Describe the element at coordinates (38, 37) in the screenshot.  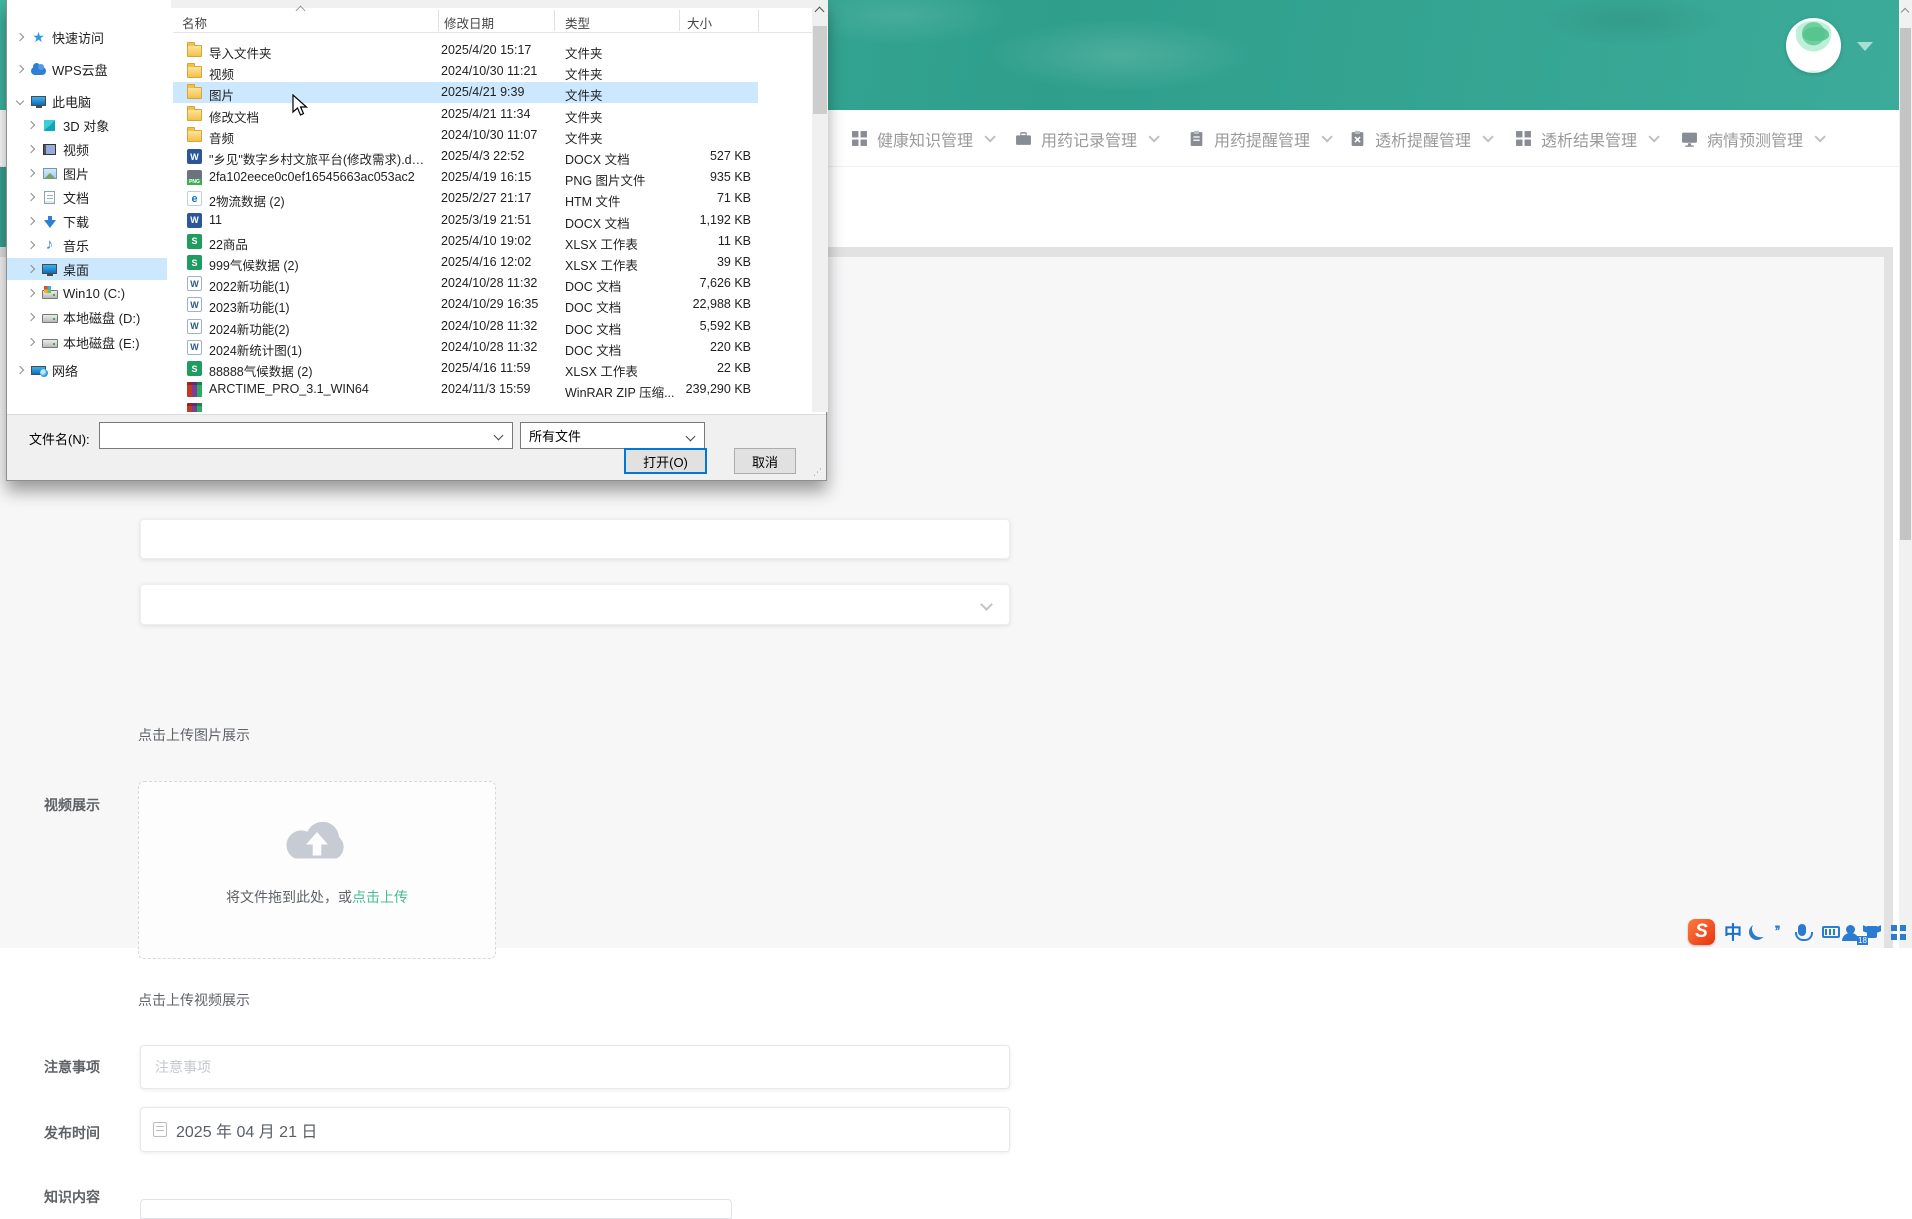
I see `sd-ico: ★` at that location.